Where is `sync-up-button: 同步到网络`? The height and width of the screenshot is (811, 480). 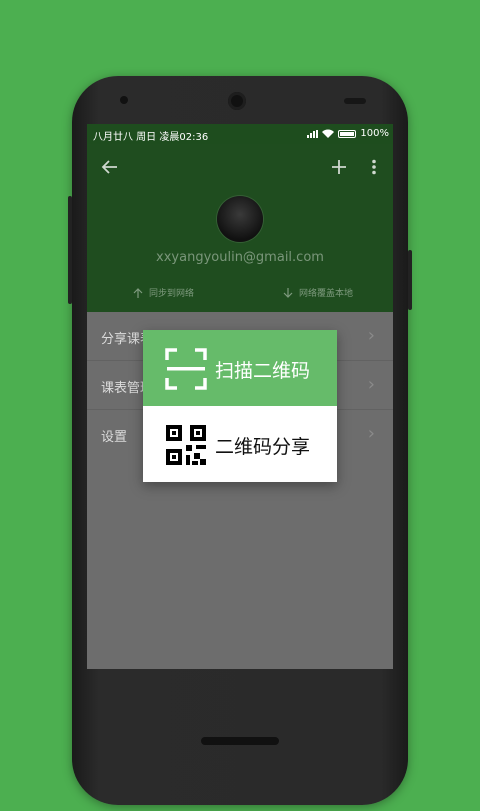 sync-up-button: 同步到网络 is located at coordinates (163, 292).